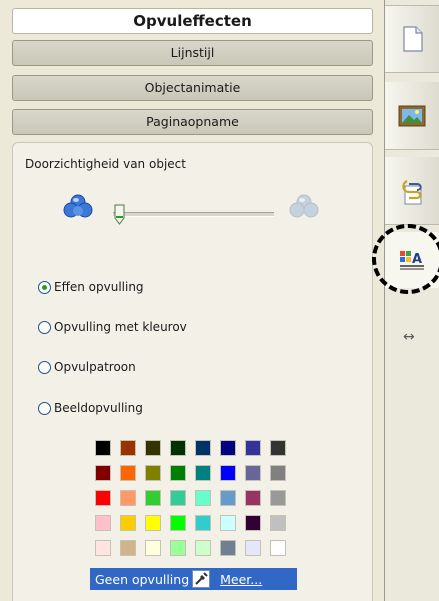 This screenshot has height=601, width=439. What do you see at coordinates (411, 300) in the screenshot?
I see `side-tab-bar: A ↔` at bounding box center [411, 300].